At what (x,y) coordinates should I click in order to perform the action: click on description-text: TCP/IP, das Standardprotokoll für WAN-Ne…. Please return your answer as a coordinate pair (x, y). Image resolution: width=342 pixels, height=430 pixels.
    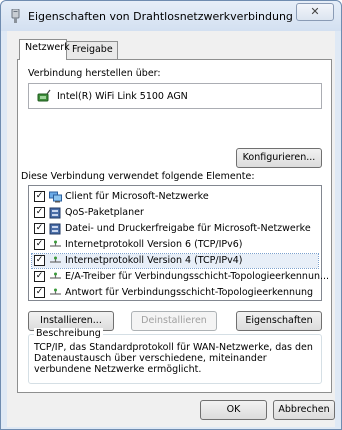
    Looking at the image, I should click on (173, 358).